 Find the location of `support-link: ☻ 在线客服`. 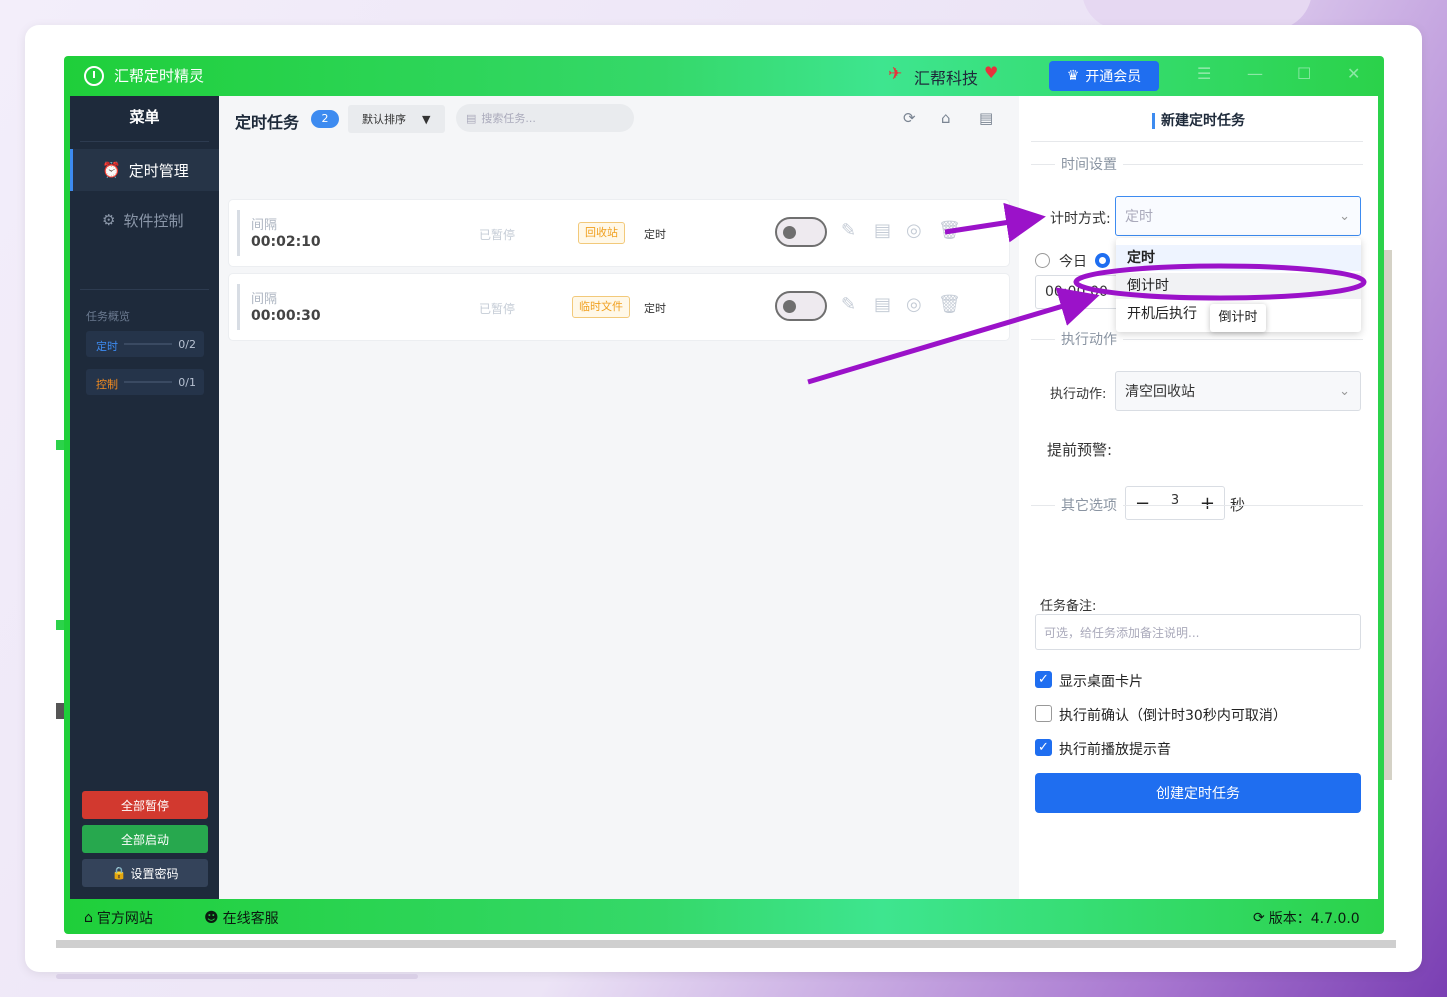

support-link: ☻ 在线客服 is located at coordinates (241, 918).